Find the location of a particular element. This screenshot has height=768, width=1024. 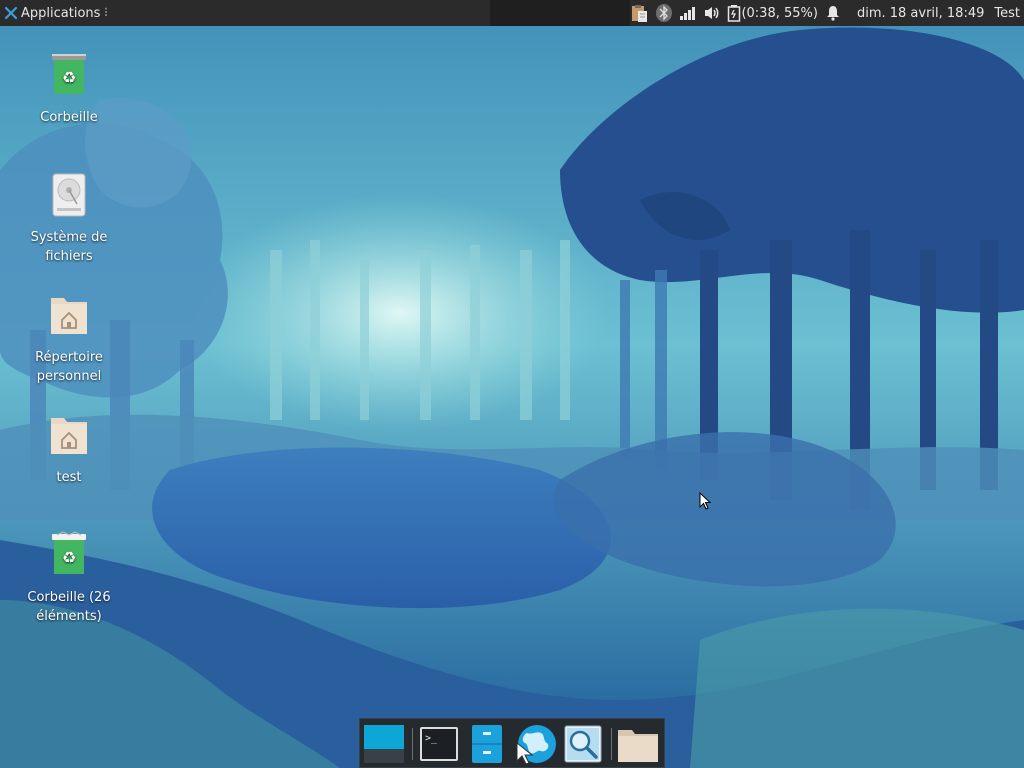

desktop-icon-trash: ♻ Corbeille is located at coordinates (69, 88).